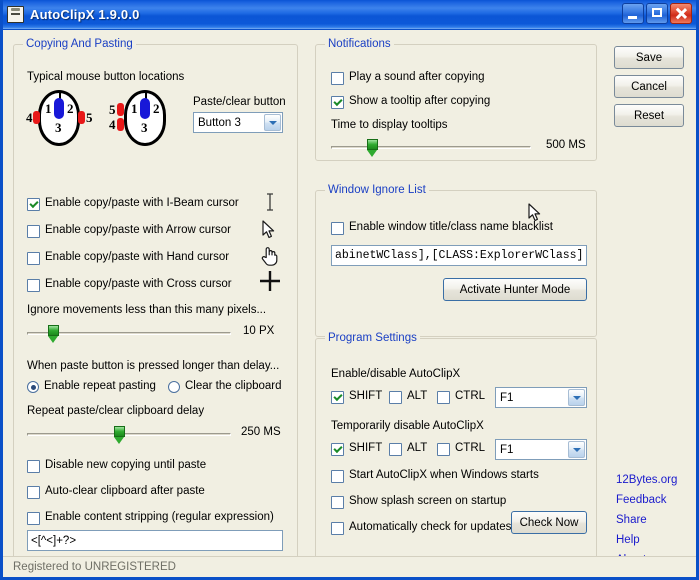  Describe the element at coordinates (238, 122) in the screenshot. I see `paste-clear-button-select: Button 3` at that location.